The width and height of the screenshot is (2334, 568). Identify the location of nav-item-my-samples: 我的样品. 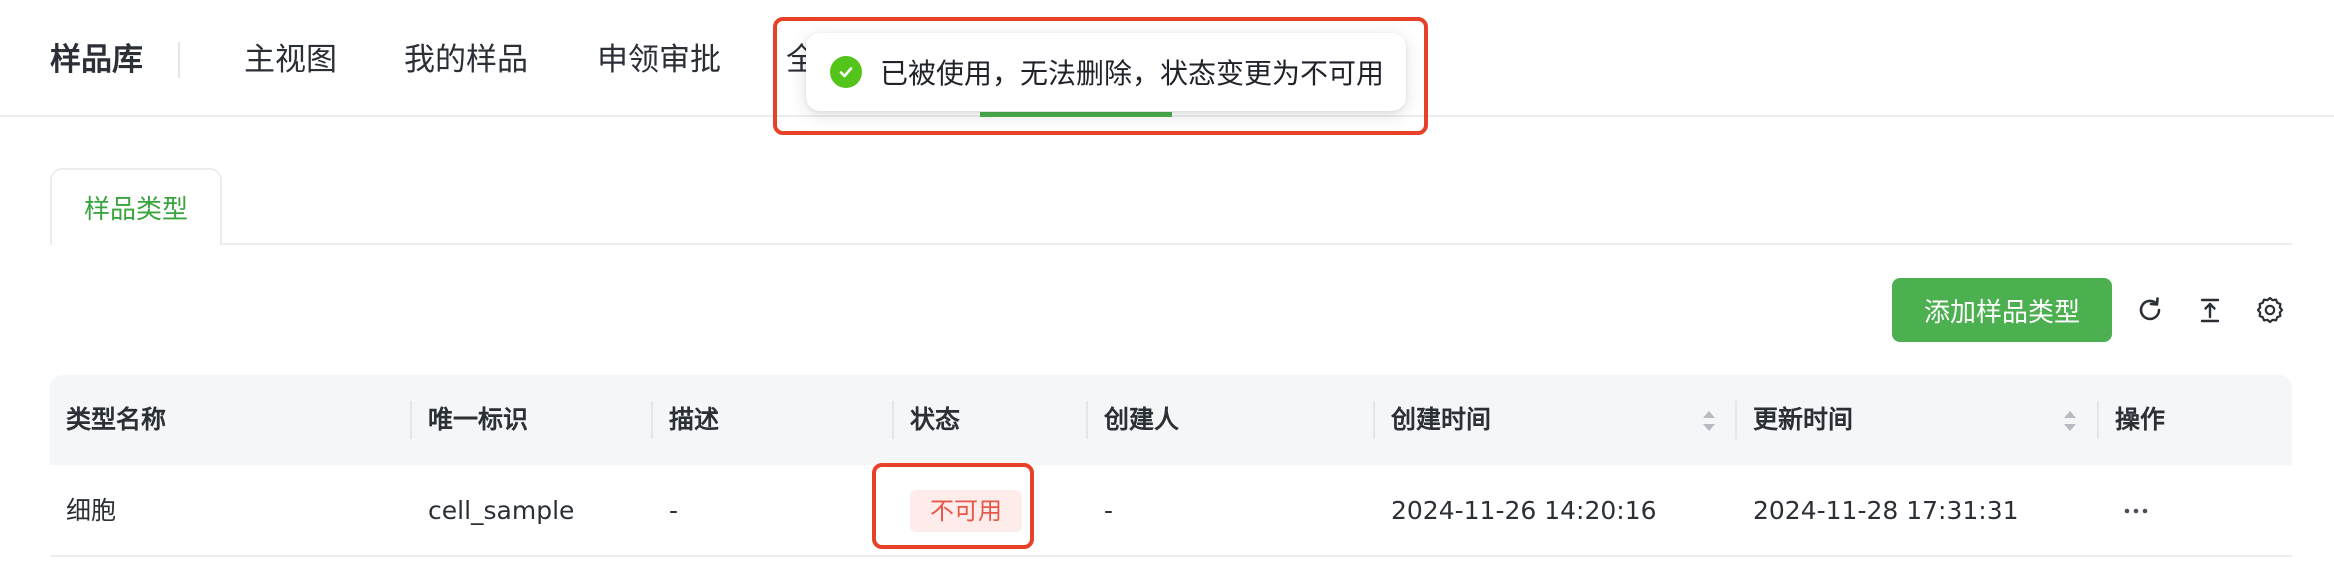
(466, 60).